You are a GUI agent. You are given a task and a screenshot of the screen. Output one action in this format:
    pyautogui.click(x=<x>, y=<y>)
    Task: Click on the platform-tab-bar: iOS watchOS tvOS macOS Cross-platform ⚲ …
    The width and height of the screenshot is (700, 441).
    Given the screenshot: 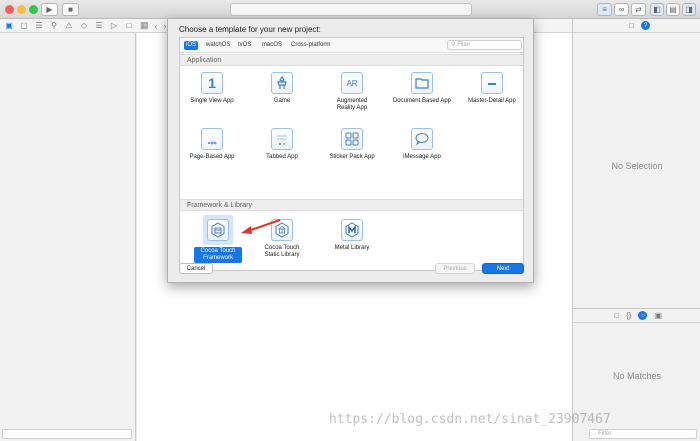 What is the action you would take?
    pyautogui.click(x=351, y=45)
    